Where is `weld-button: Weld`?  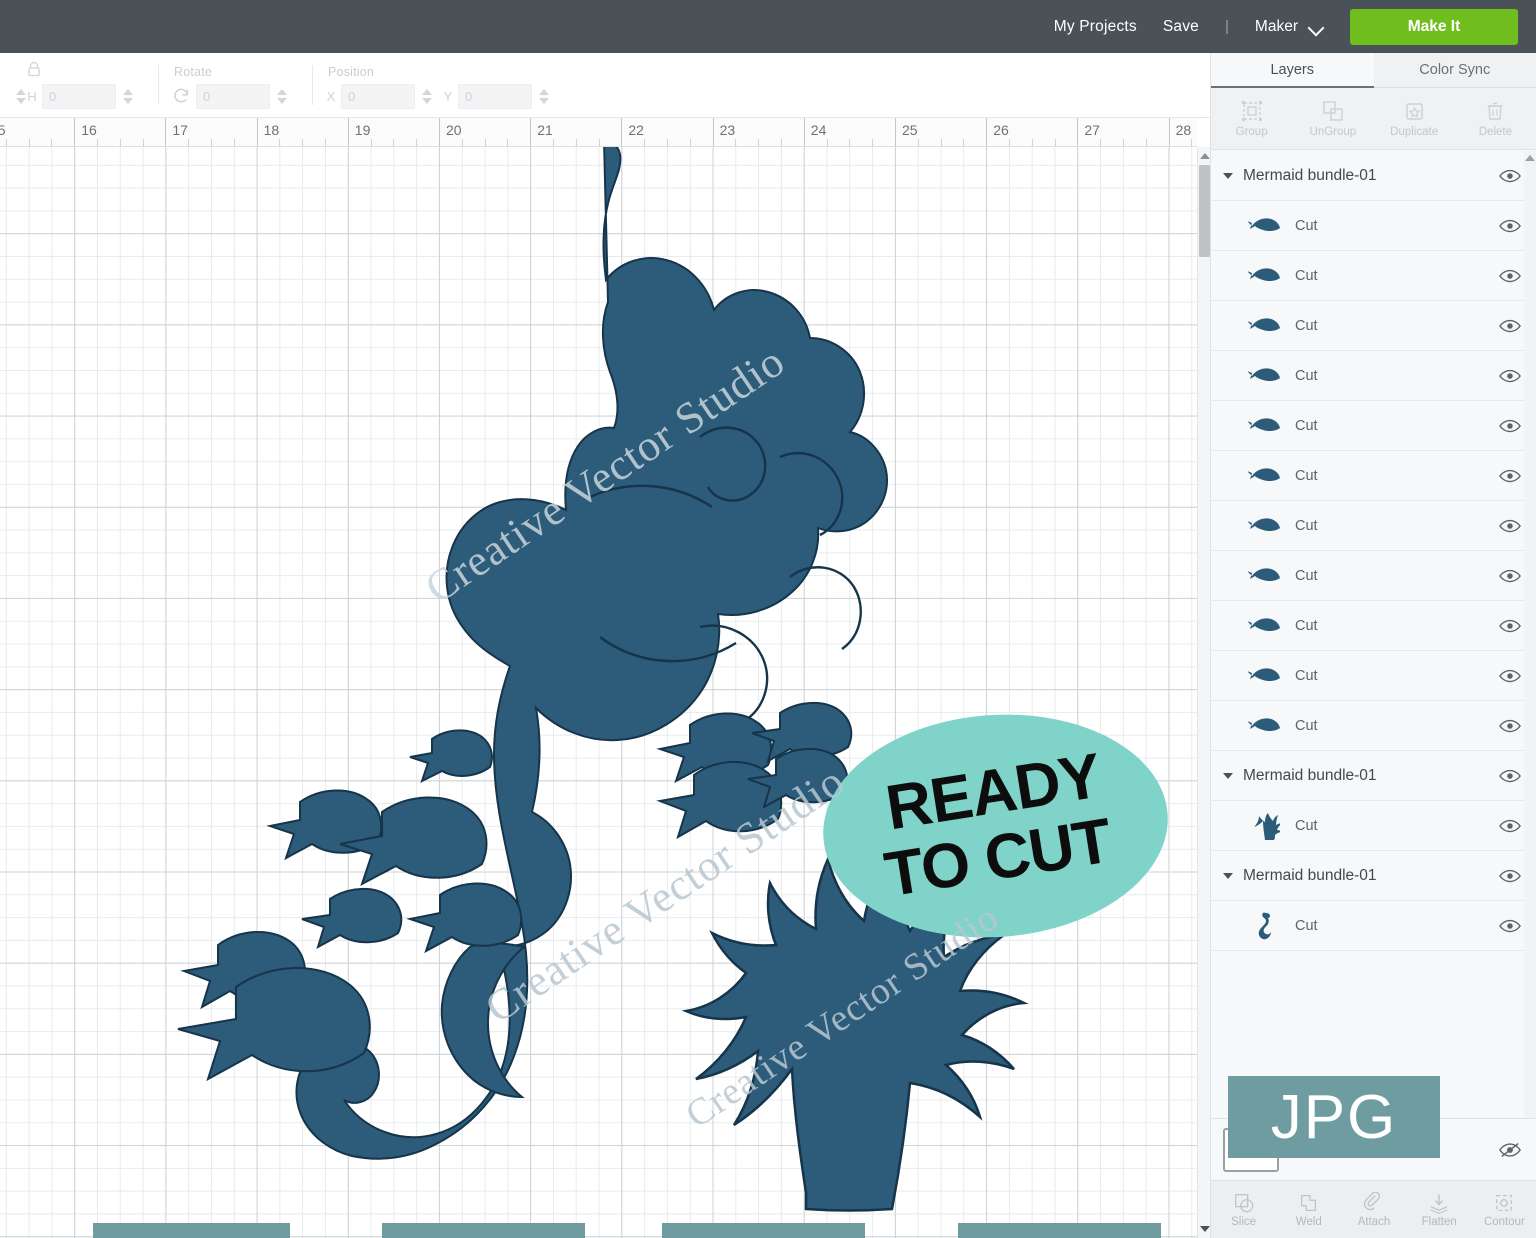
weld-button: Weld is located at coordinates (1308, 1209).